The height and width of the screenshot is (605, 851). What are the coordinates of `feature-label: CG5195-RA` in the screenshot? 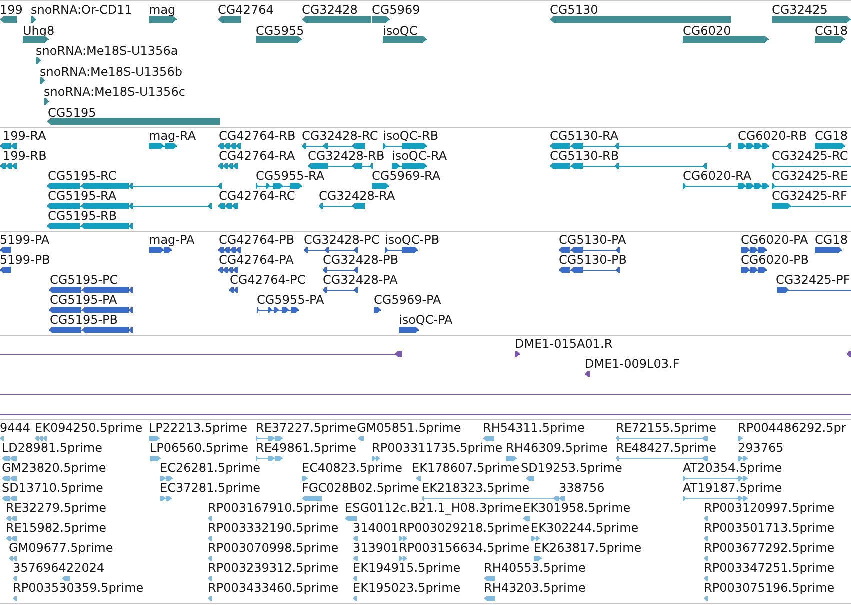 It's located at (82, 196).